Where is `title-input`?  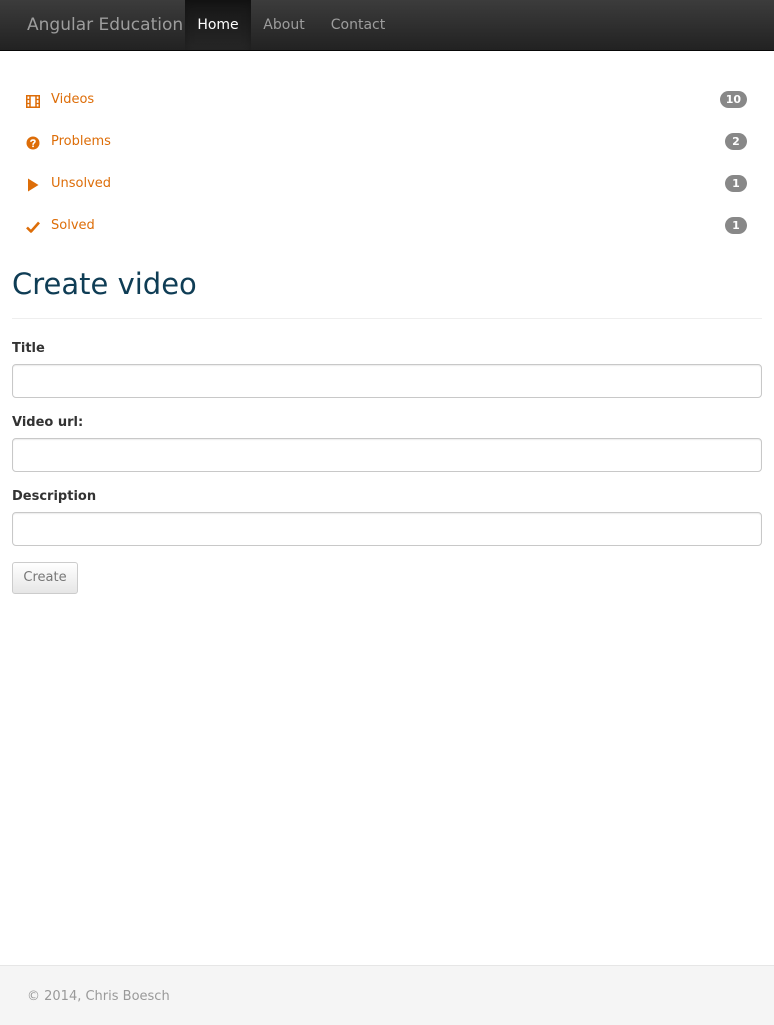
title-input is located at coordinates (387, 381).